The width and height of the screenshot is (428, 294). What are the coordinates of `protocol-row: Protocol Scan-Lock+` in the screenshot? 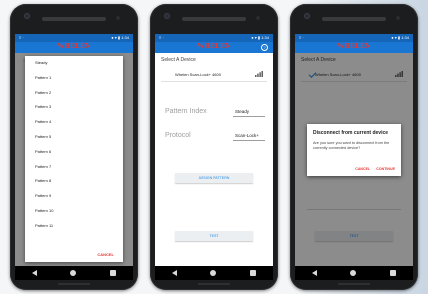 It's located at (214, 136).